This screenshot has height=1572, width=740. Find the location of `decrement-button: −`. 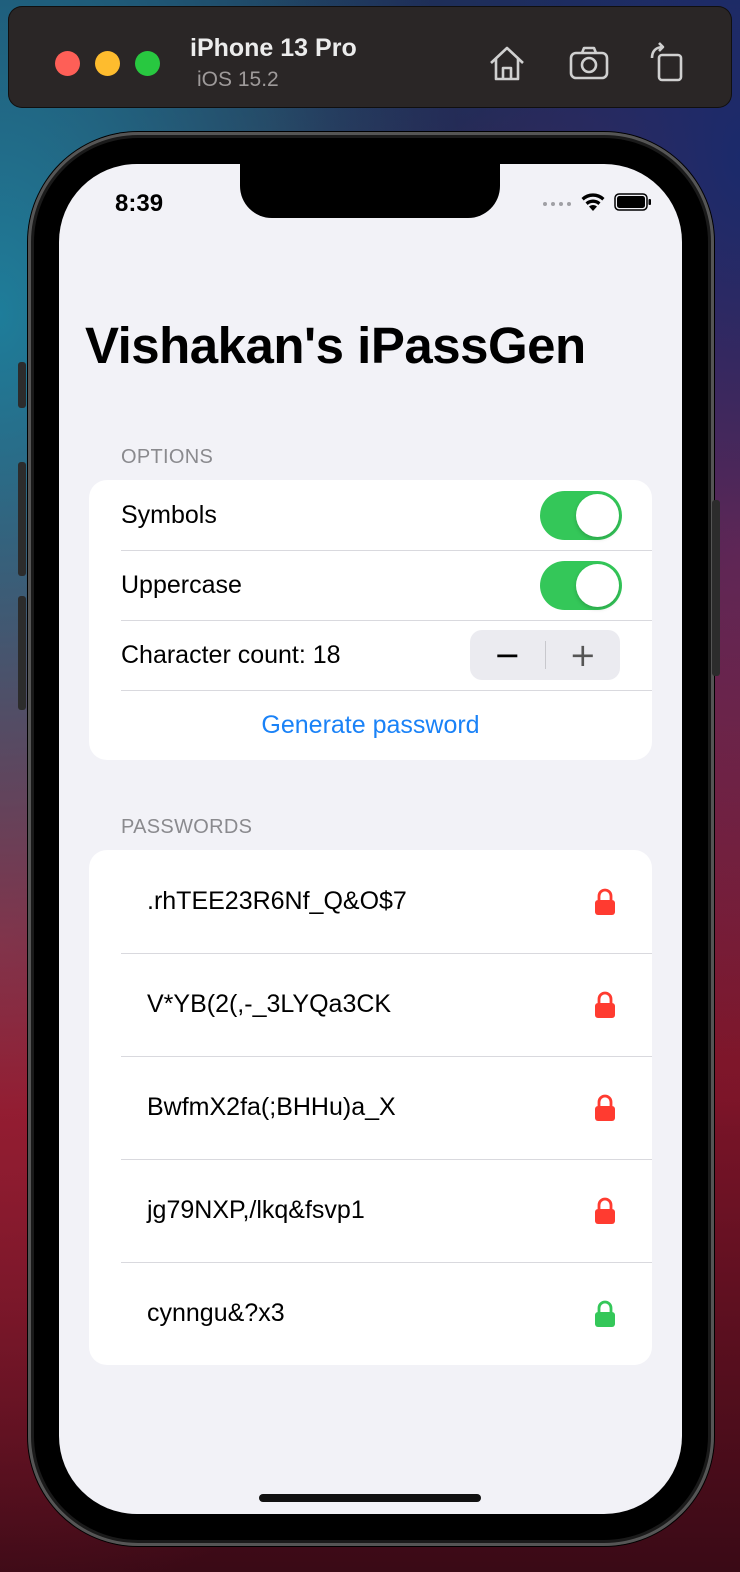

decrement-button: − is located at coordinates (507, 655).